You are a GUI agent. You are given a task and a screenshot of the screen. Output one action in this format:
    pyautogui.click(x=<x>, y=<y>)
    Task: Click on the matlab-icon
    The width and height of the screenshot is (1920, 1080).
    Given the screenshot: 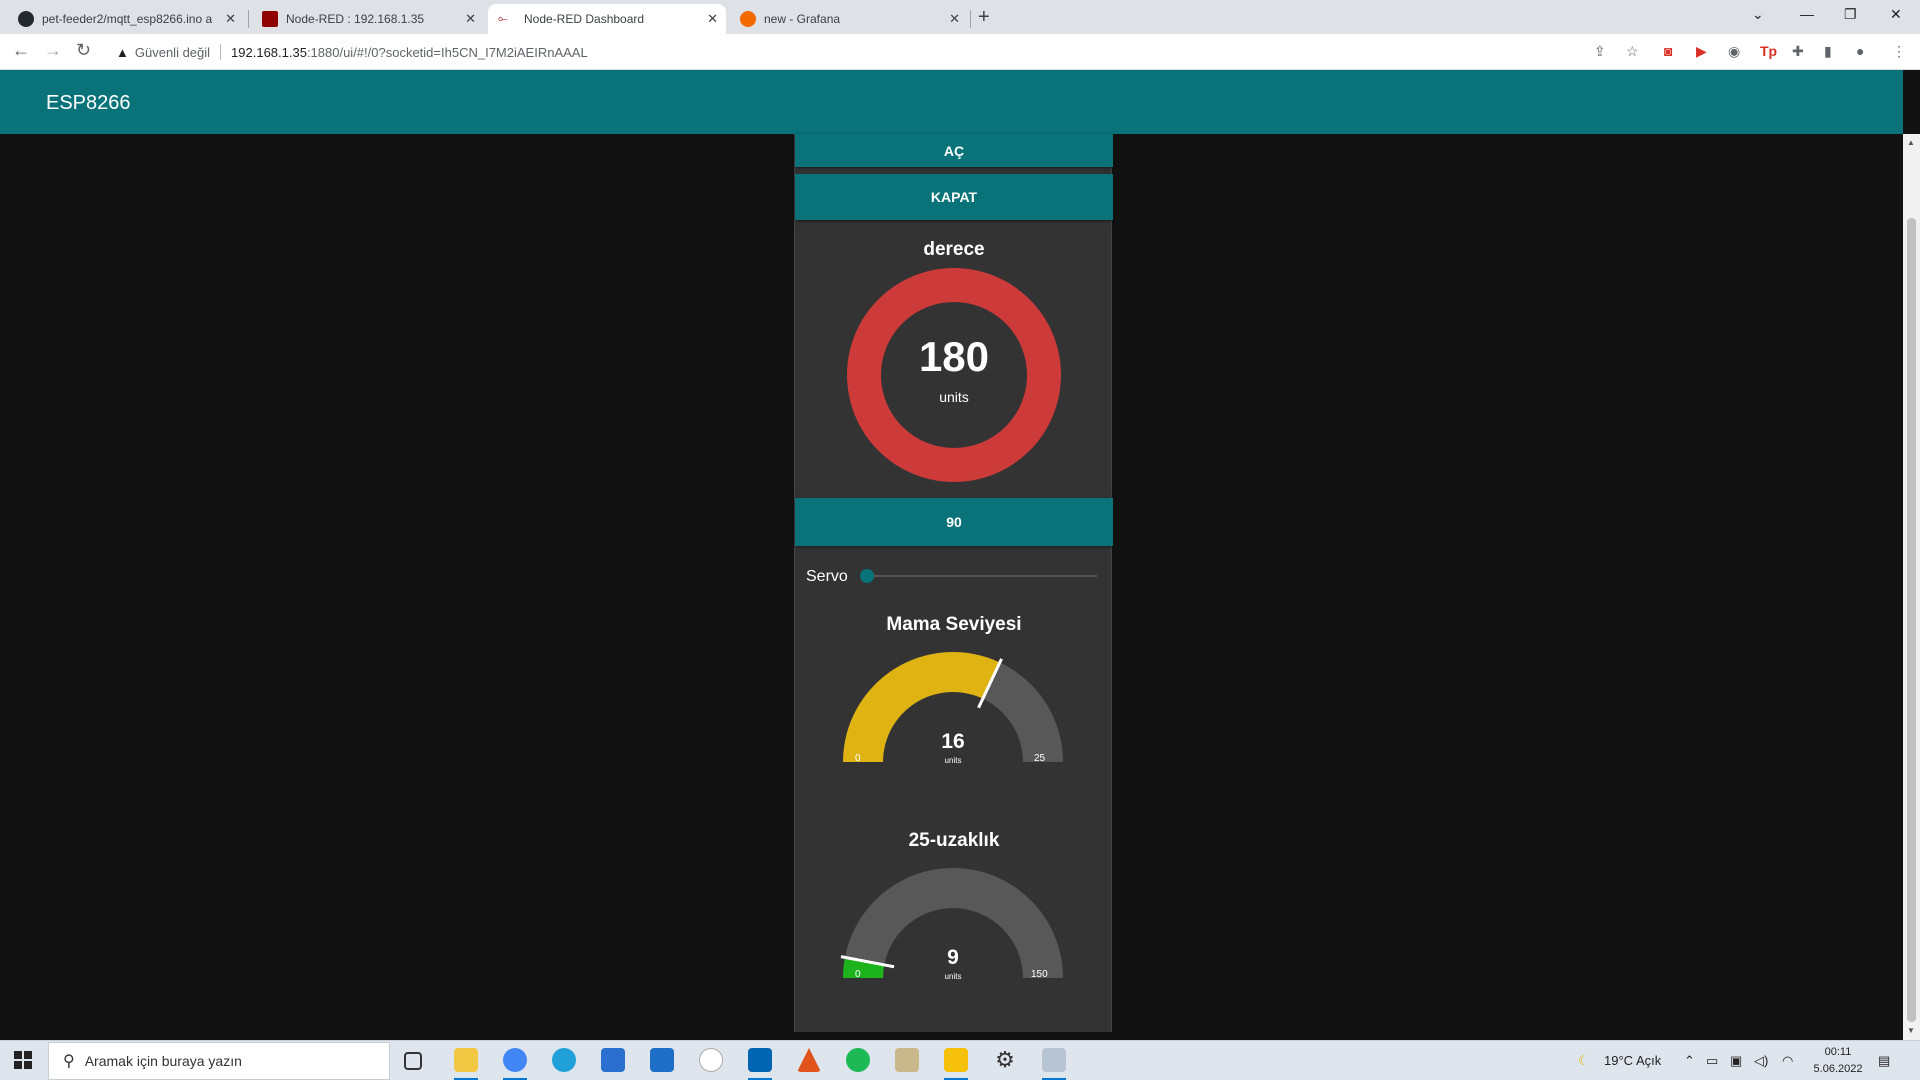 What is the action you would take?
    pyautogui.click(x=809, y=1060)
    